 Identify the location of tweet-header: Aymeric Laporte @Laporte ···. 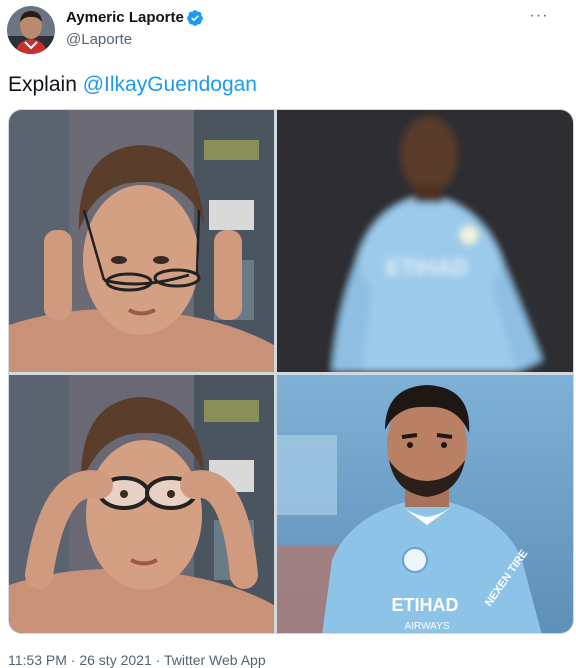
(288, 32).